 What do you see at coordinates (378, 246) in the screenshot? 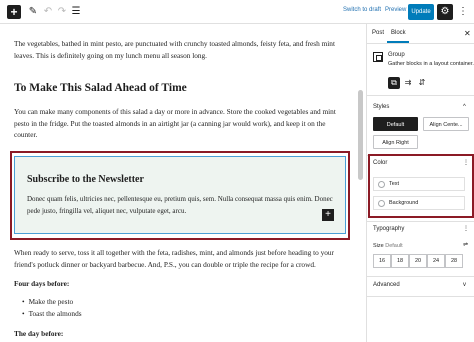
I see `size-label-text: Size` at bounding box center [378, 246].